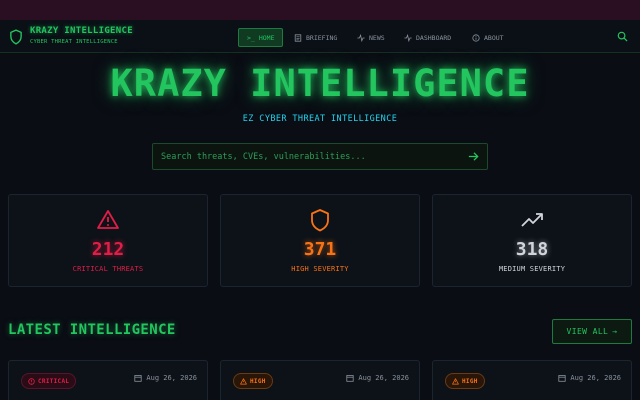 This screenshot has height=400, width=640. I want to click on search-bar, so click(320, 156).